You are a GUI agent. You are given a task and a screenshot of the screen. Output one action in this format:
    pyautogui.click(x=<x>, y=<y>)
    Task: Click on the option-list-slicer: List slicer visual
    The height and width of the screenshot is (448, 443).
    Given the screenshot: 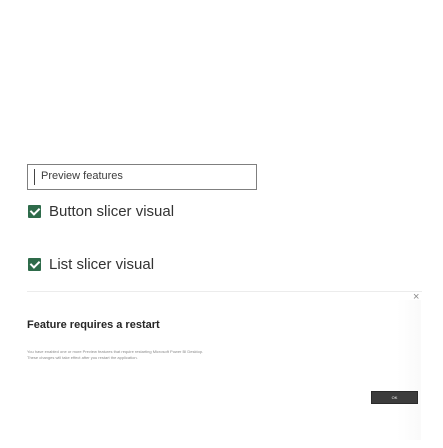 What is the action you would take?
    pyautogui.click(x=91, y=264)
    